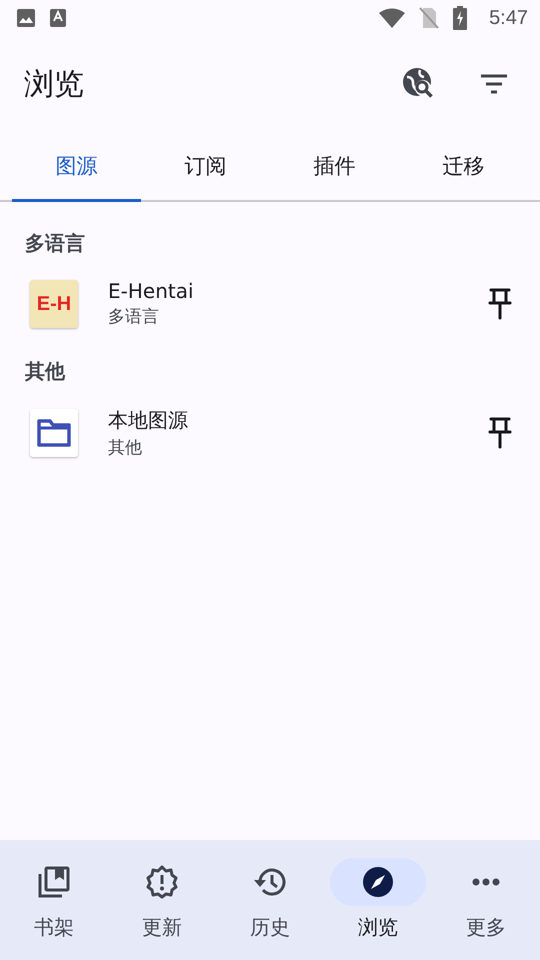 This screenshot has width=540, height=960. I want to click on nav-tab: 更多, so click(486, 900).